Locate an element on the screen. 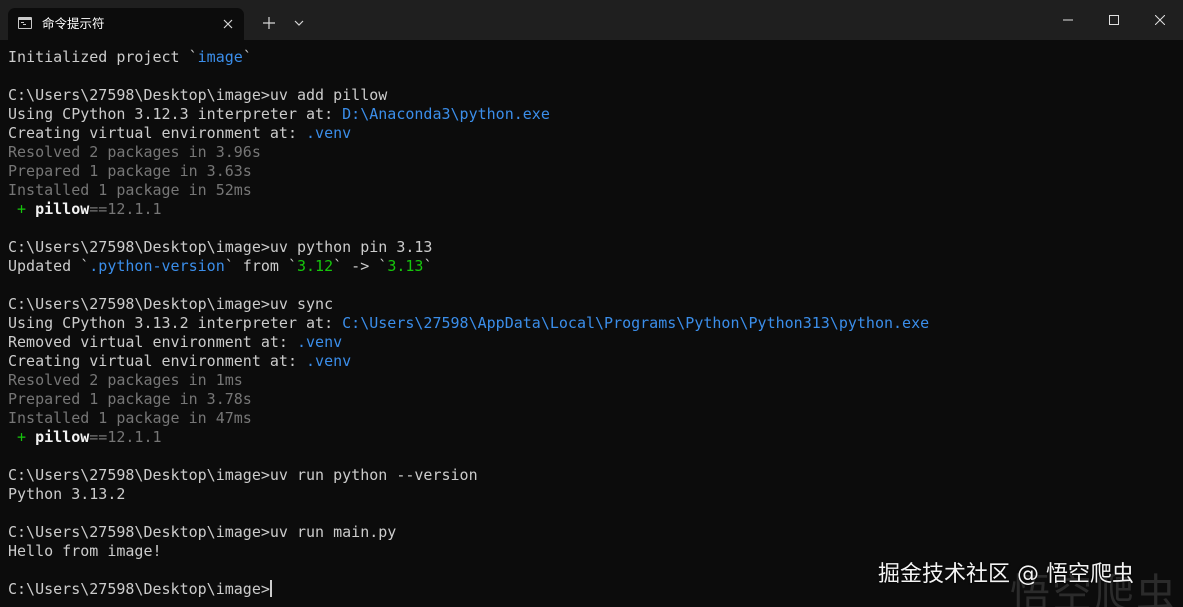 The image size is (1183, 607). terminal-line: Initialized project `image` is located at coordinates (593, 57).